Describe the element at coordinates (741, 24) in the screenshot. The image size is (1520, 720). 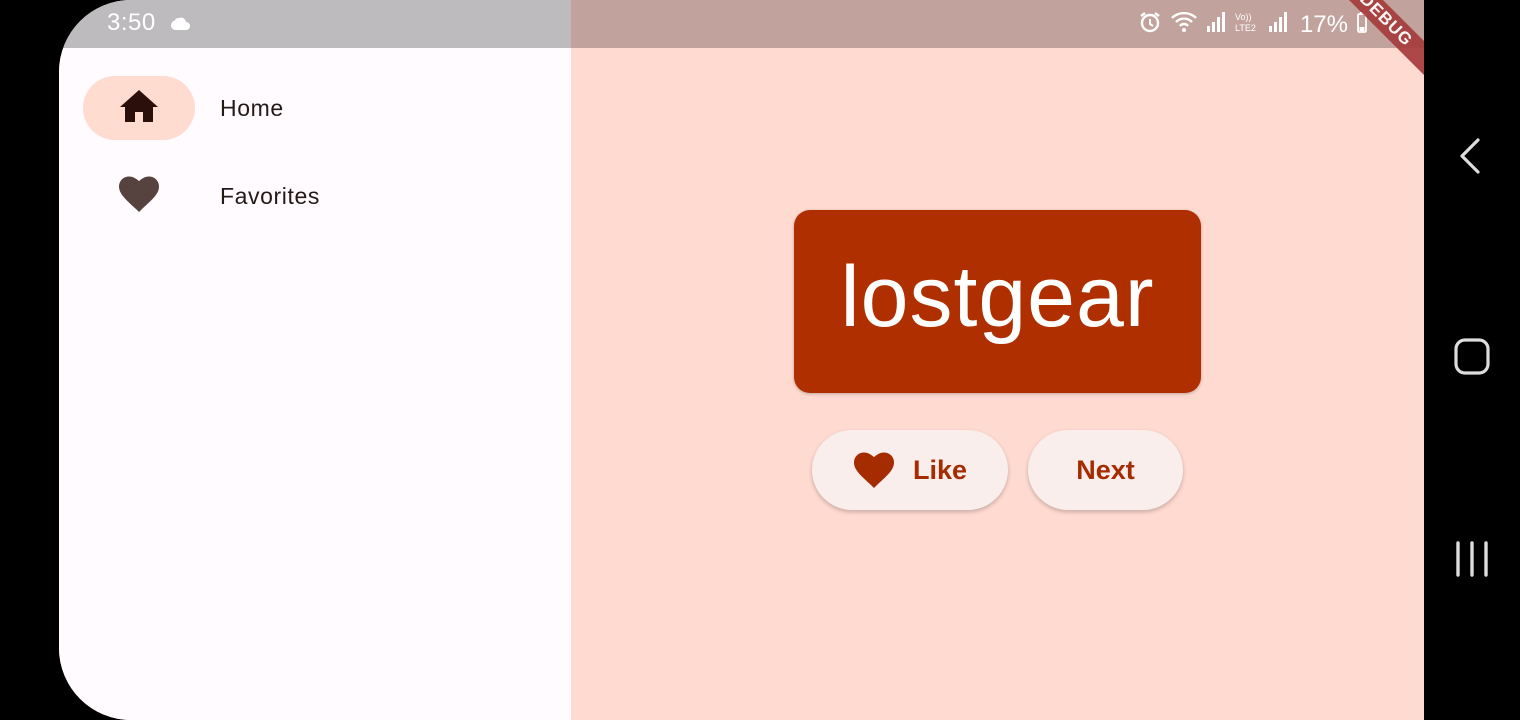
I see `status-bar: 3:50 Vo)) LTE2 17%` at that location.